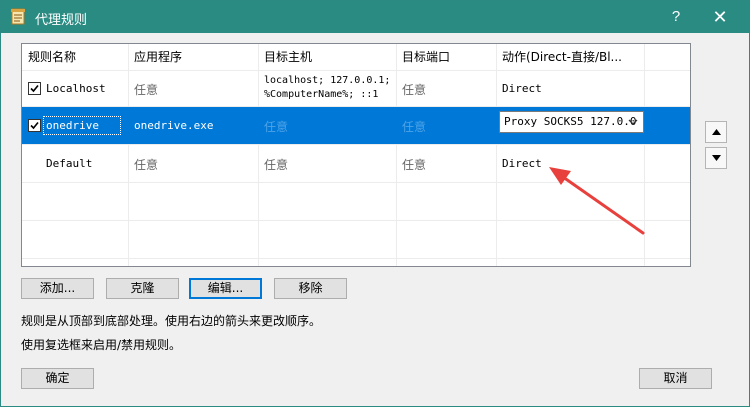 Image resolution: width=750 pixels, height=407 pixels. I want to click on column-header-application: 应用程序, so click(193, 57).